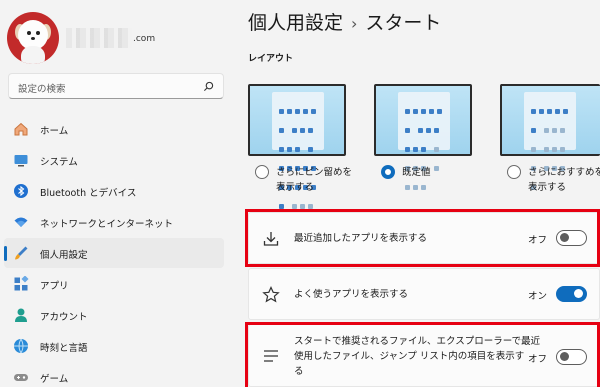  Describe the element at coordinates (299, 371) in the screenshot. I see `setting-label-line3: る` at that location.